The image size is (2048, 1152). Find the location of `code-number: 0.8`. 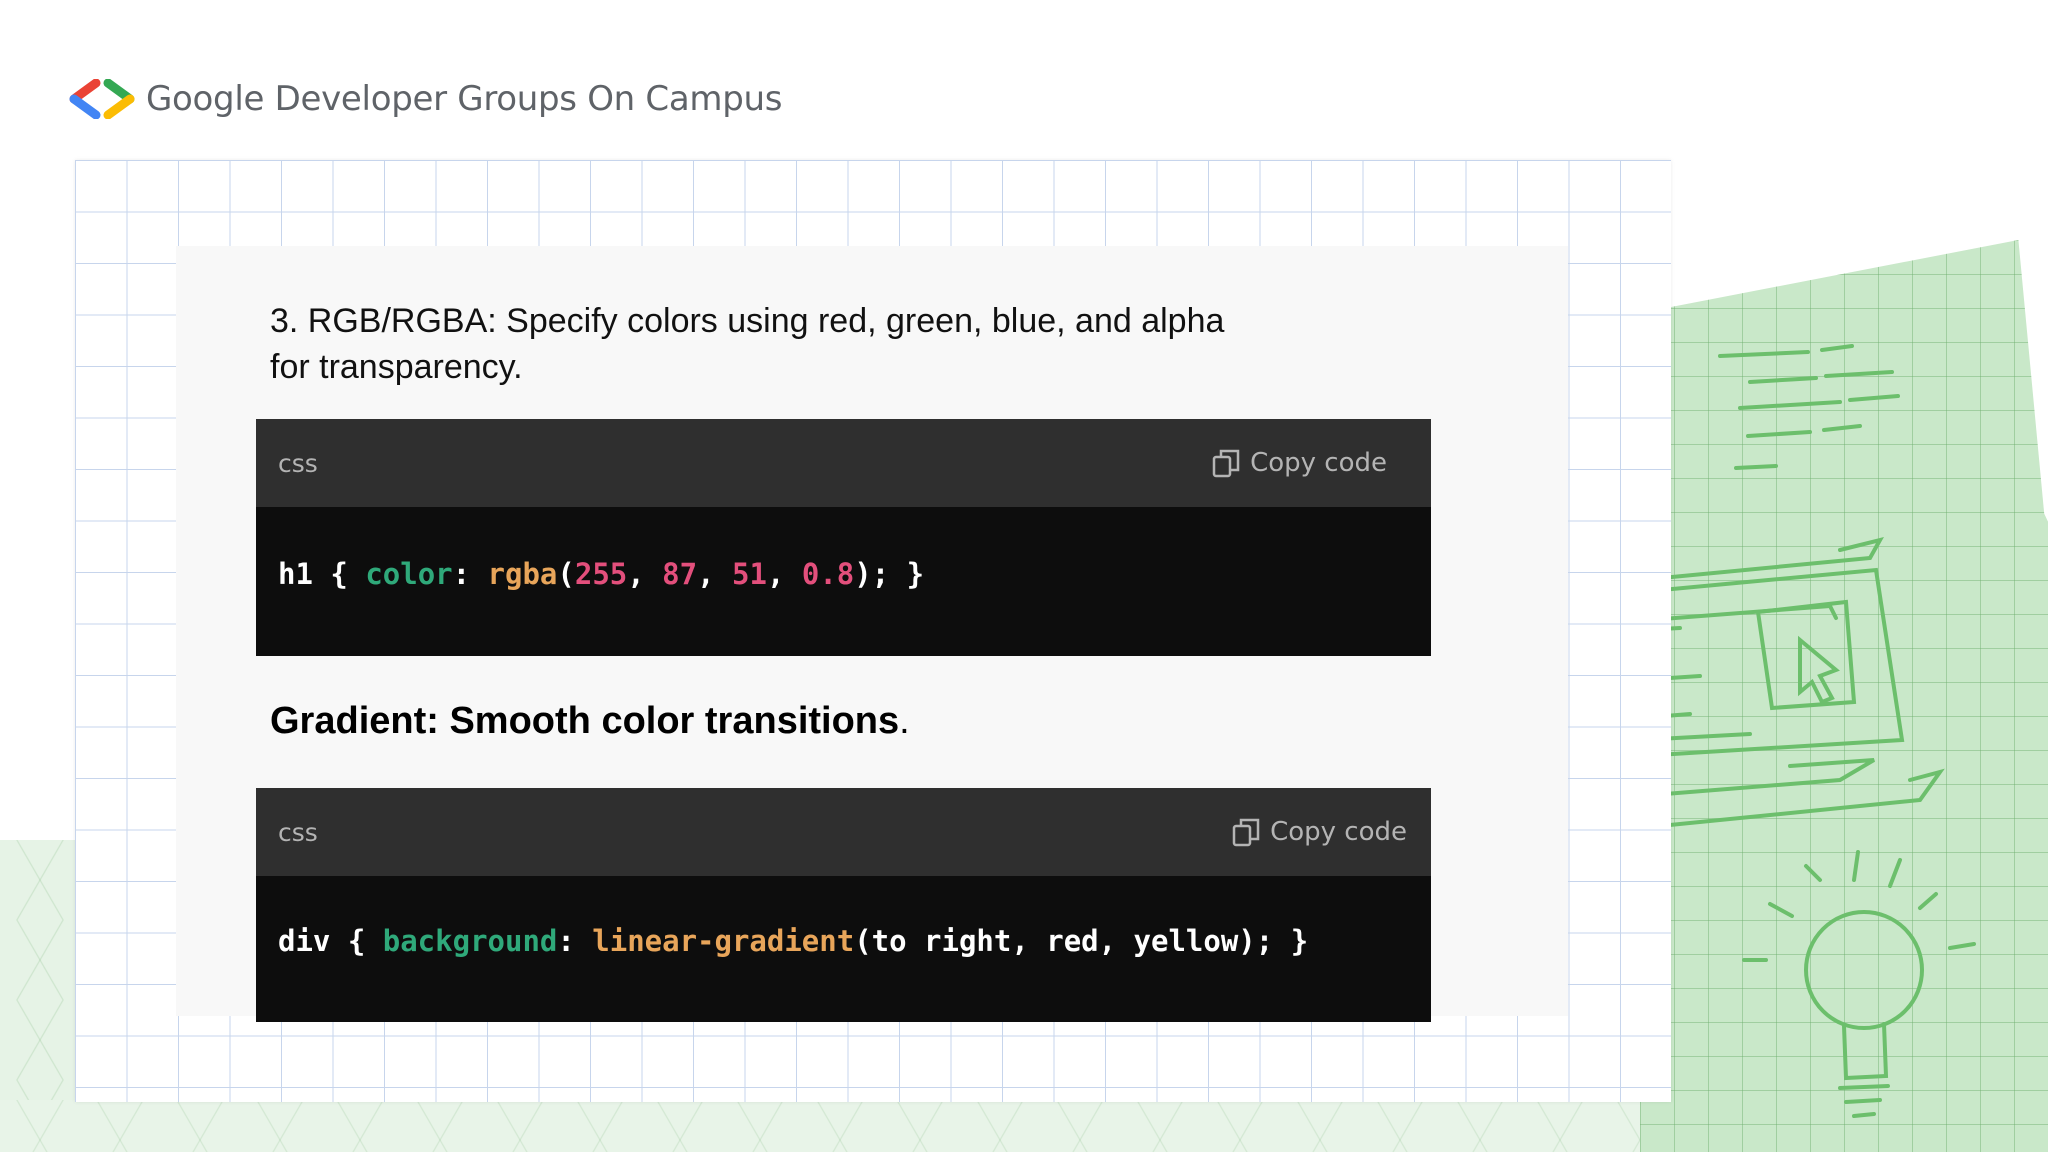

code-number: 0.8 is located at coordinates (828, 574).